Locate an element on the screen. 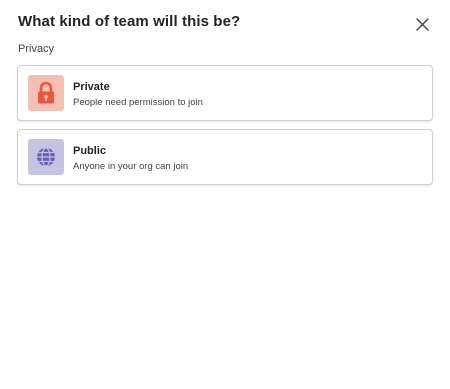 The height and width of the screenshot is (389, 450). private-option-description: People need permission to join is located at coordinates (138, 102).